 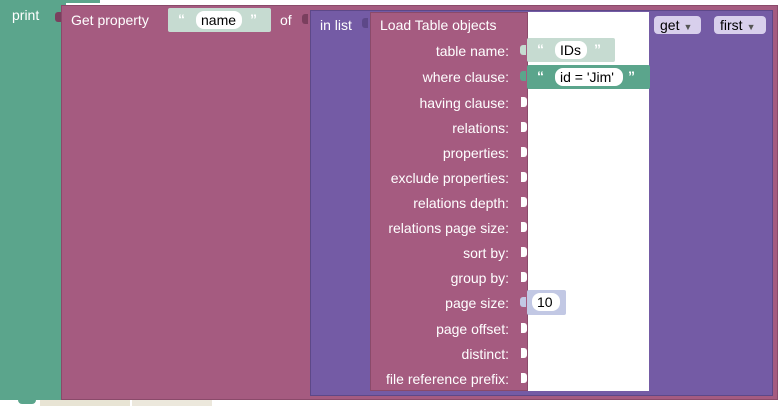 What do you see at coordinates (486, 253) in the screenshot?
I see `param-sort-by-label: sort by:` at bounding box center [486, 253].